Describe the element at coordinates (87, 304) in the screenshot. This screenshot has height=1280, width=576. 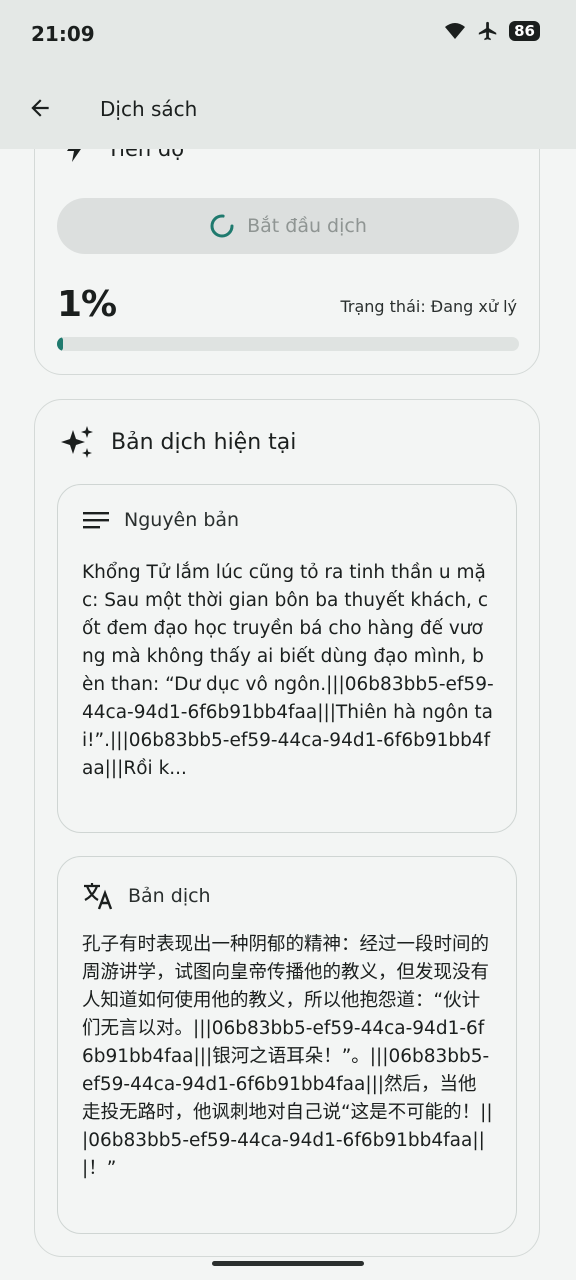
I see `progress-percent: 1%` at that location.